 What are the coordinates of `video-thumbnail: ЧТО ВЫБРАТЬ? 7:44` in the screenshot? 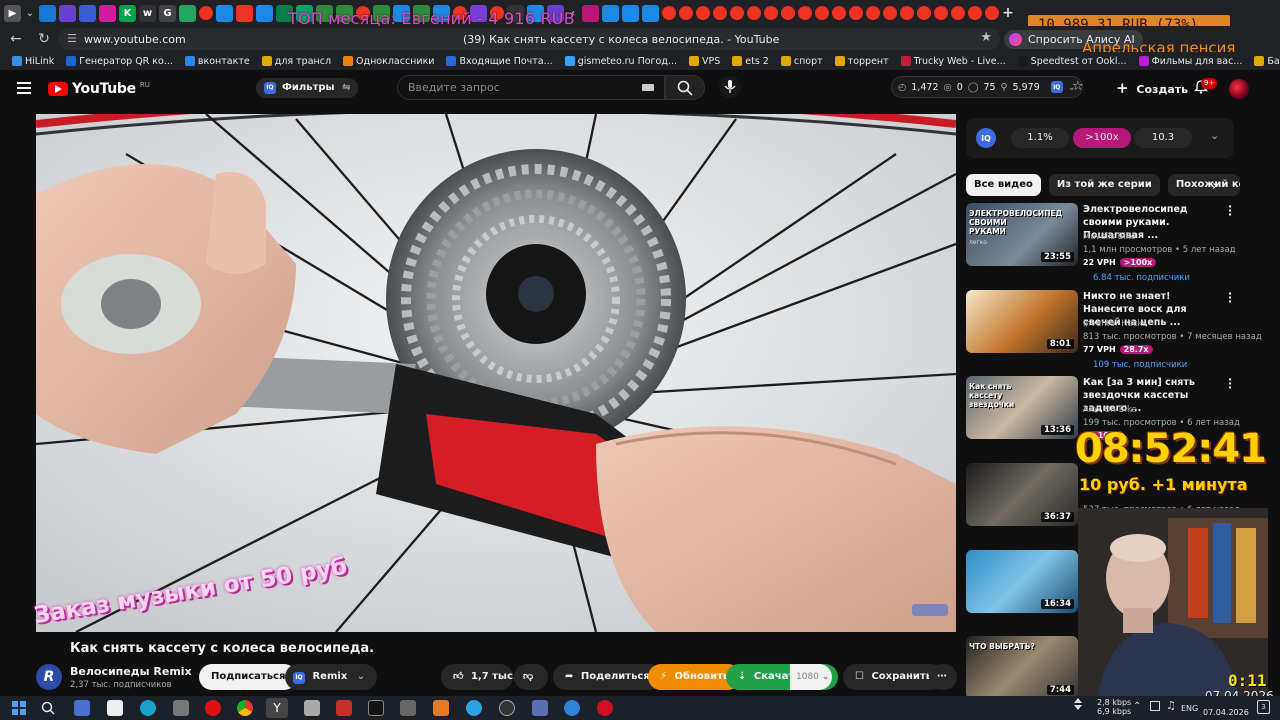 It's located at (1022, 667).